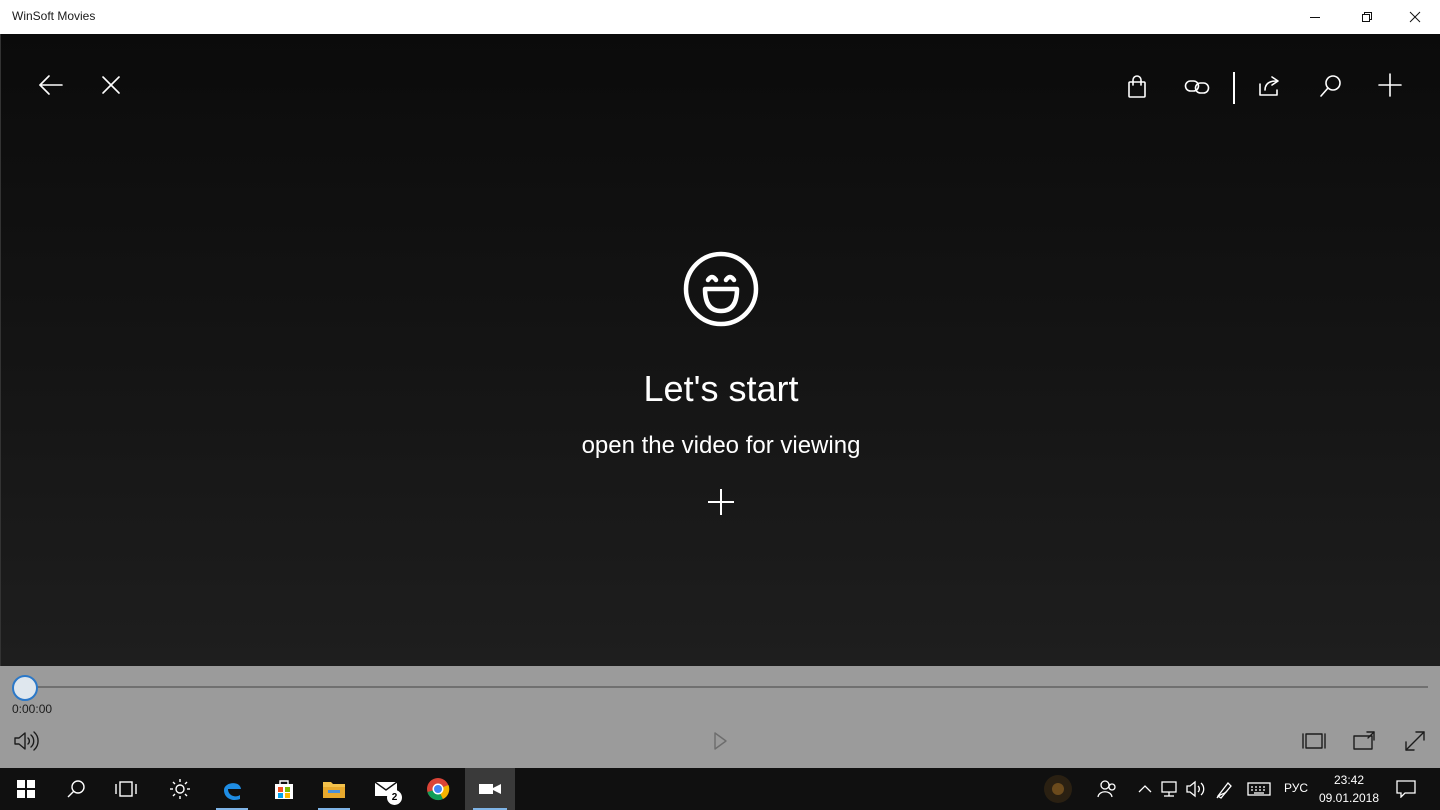 The width and height of the screenshot is (1440, 810). I want to click on aspect-ratio-button, so click(1314, 741).